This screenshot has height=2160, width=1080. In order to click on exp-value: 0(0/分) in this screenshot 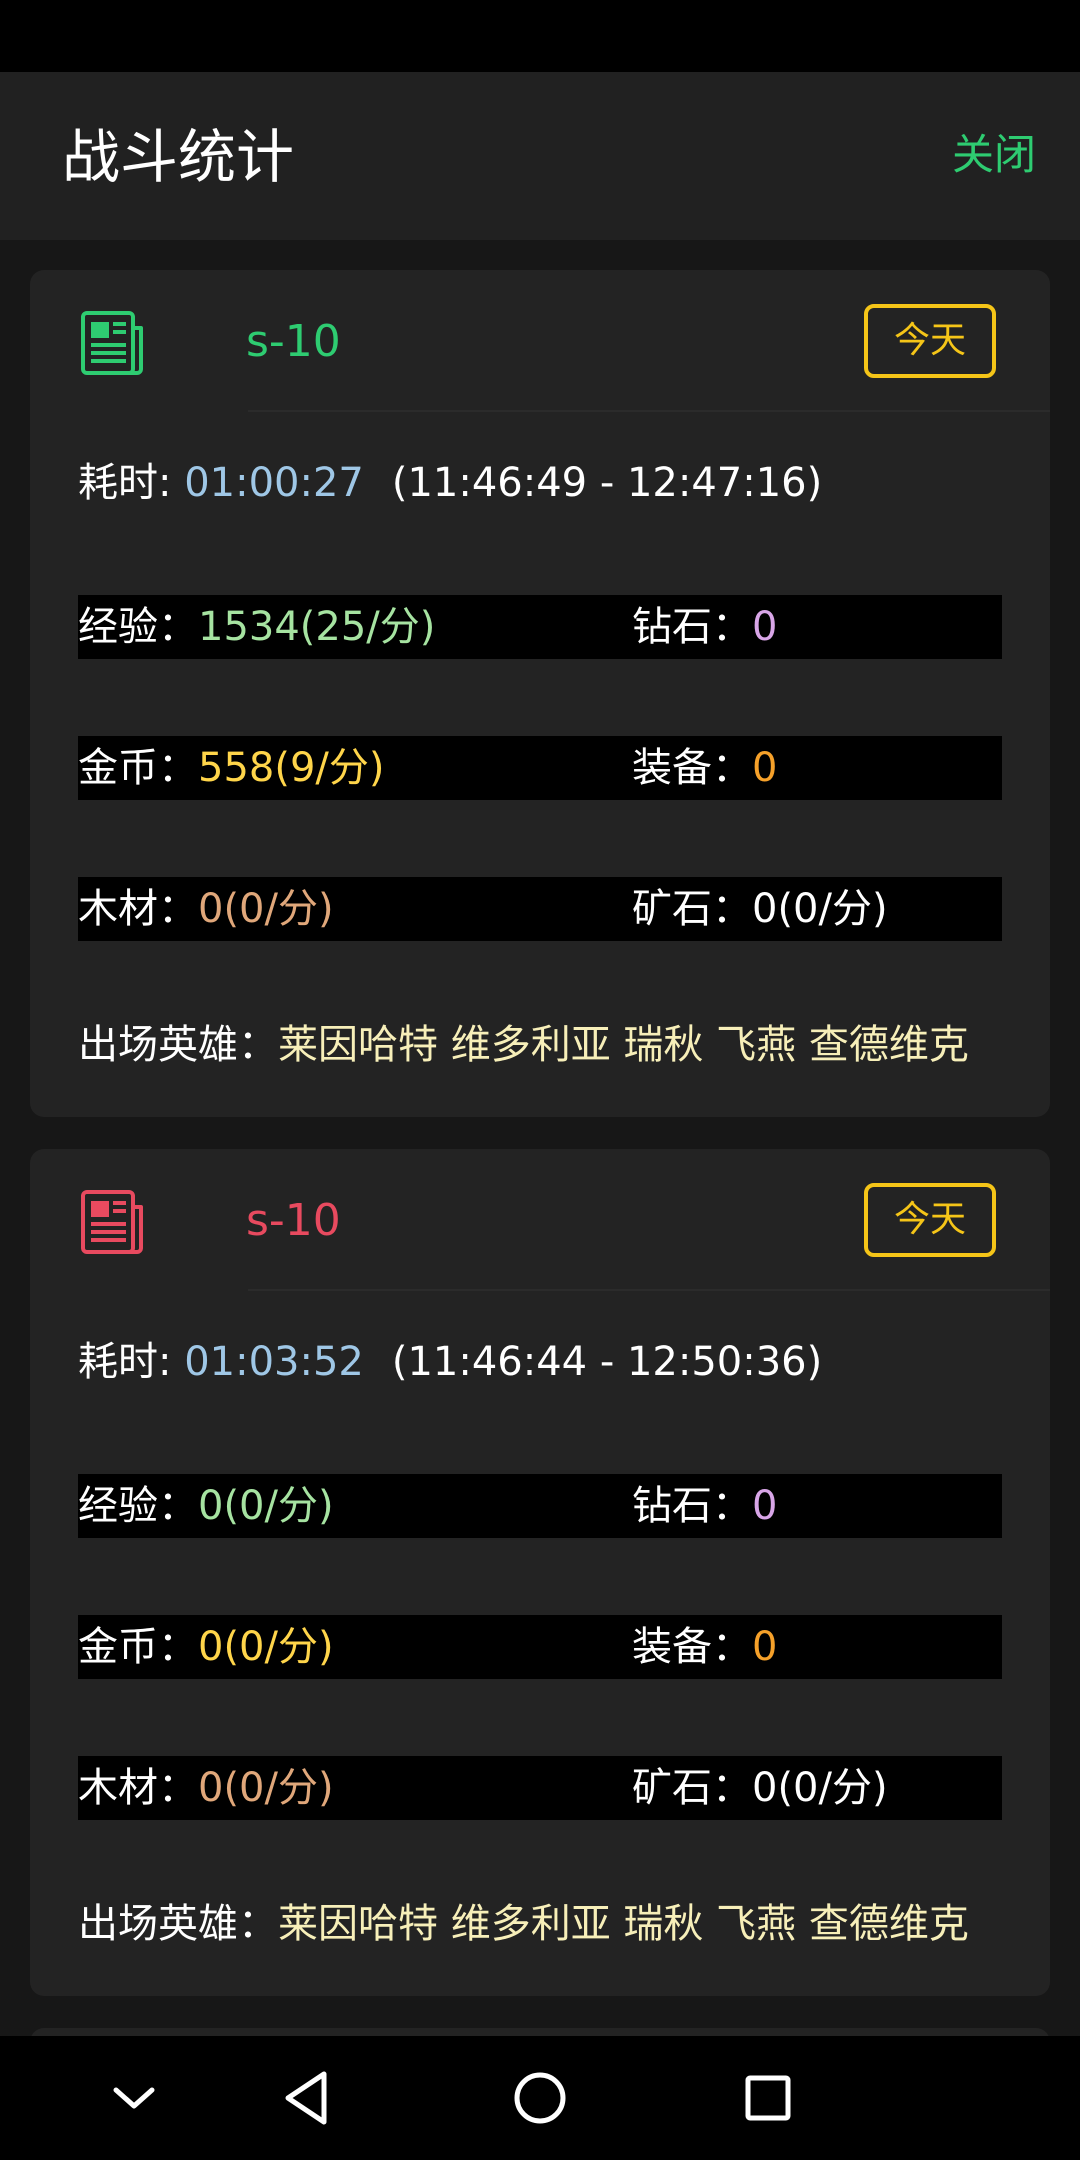, I will do `click(266, 1506)`.